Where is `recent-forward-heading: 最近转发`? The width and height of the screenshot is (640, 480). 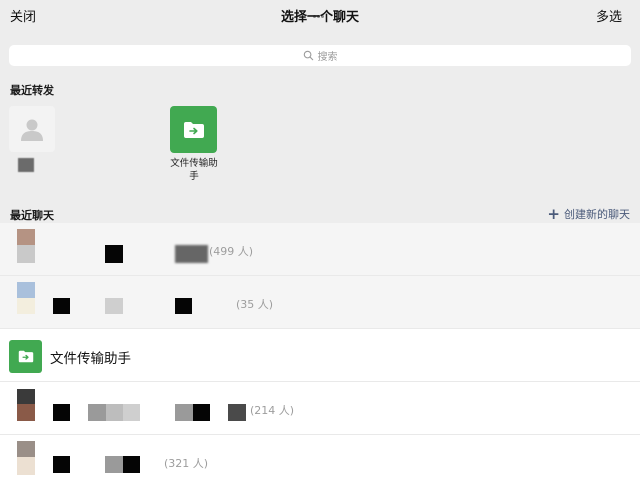
recent-forward-heading: 最近转发 is located at coordinates (32, 90).